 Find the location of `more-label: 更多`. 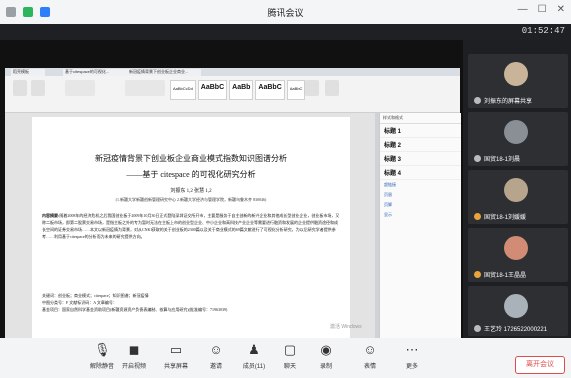

more-label: 更多 is located at coordinates (411, 367).